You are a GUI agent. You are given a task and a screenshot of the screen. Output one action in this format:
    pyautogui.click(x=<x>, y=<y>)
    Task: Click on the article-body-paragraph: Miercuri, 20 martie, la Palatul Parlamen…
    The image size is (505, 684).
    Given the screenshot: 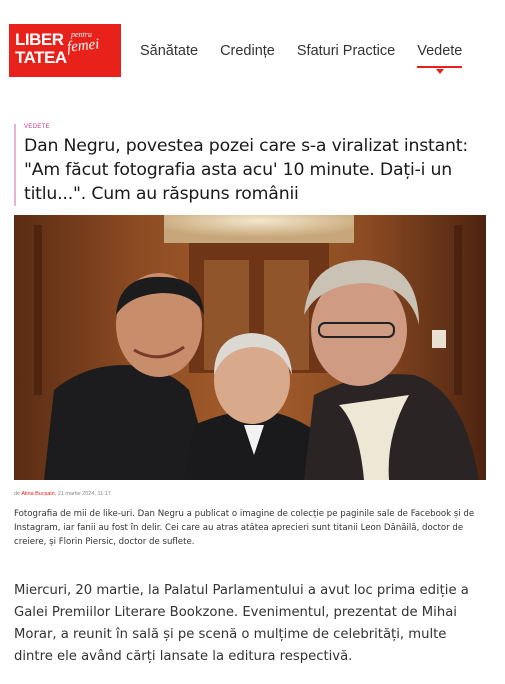 What is the action you would take?
    pyautogui.click(x=241, y=623)
    